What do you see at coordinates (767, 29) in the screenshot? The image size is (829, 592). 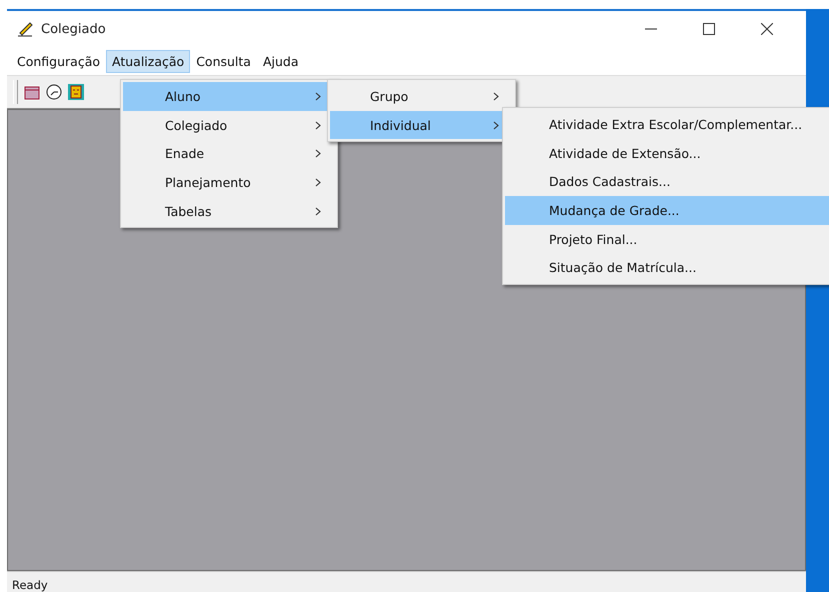 I see `close-icon` at bounding box center [767, 29].